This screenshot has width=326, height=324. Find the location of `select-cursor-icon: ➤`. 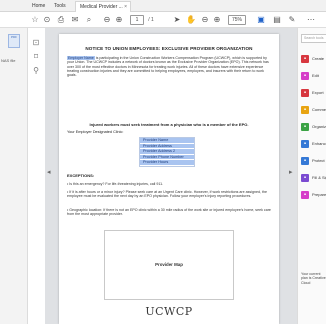

select-cursor-icon: ➤ is located at coordinates (177, 20).